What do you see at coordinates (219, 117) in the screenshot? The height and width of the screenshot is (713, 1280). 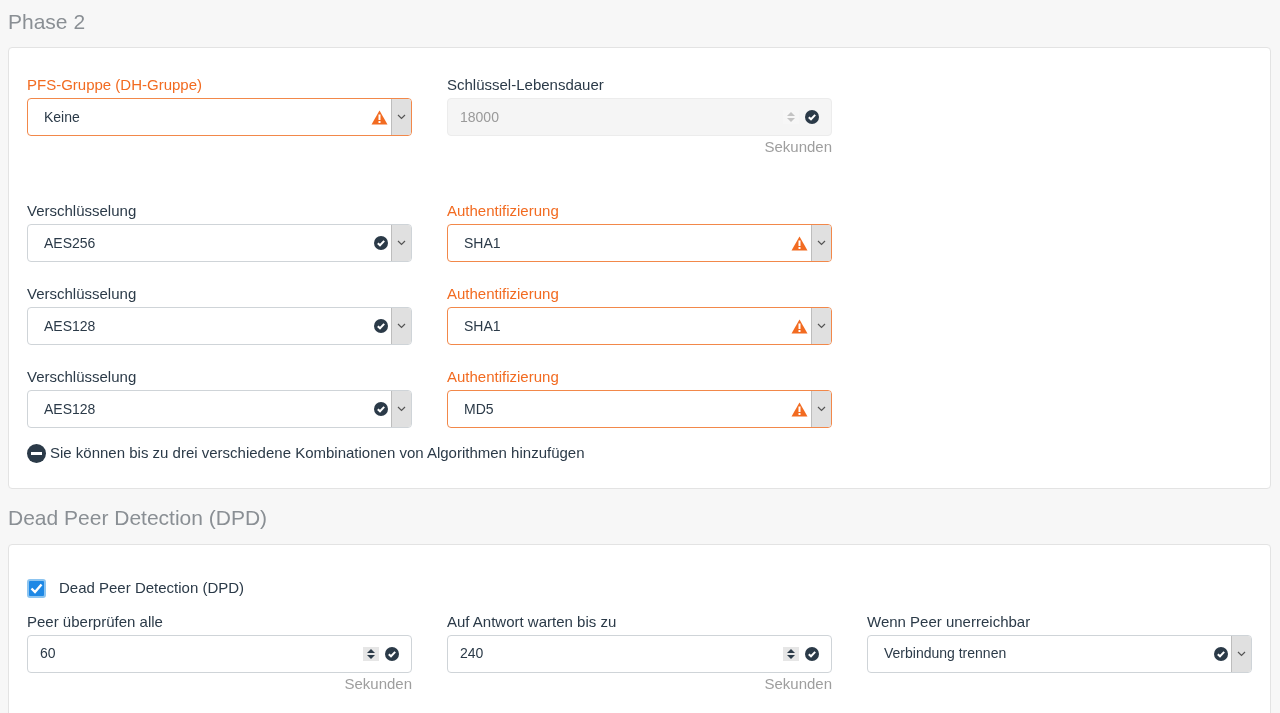 I see `select-field: Keine` at bounding box center [219, 117].